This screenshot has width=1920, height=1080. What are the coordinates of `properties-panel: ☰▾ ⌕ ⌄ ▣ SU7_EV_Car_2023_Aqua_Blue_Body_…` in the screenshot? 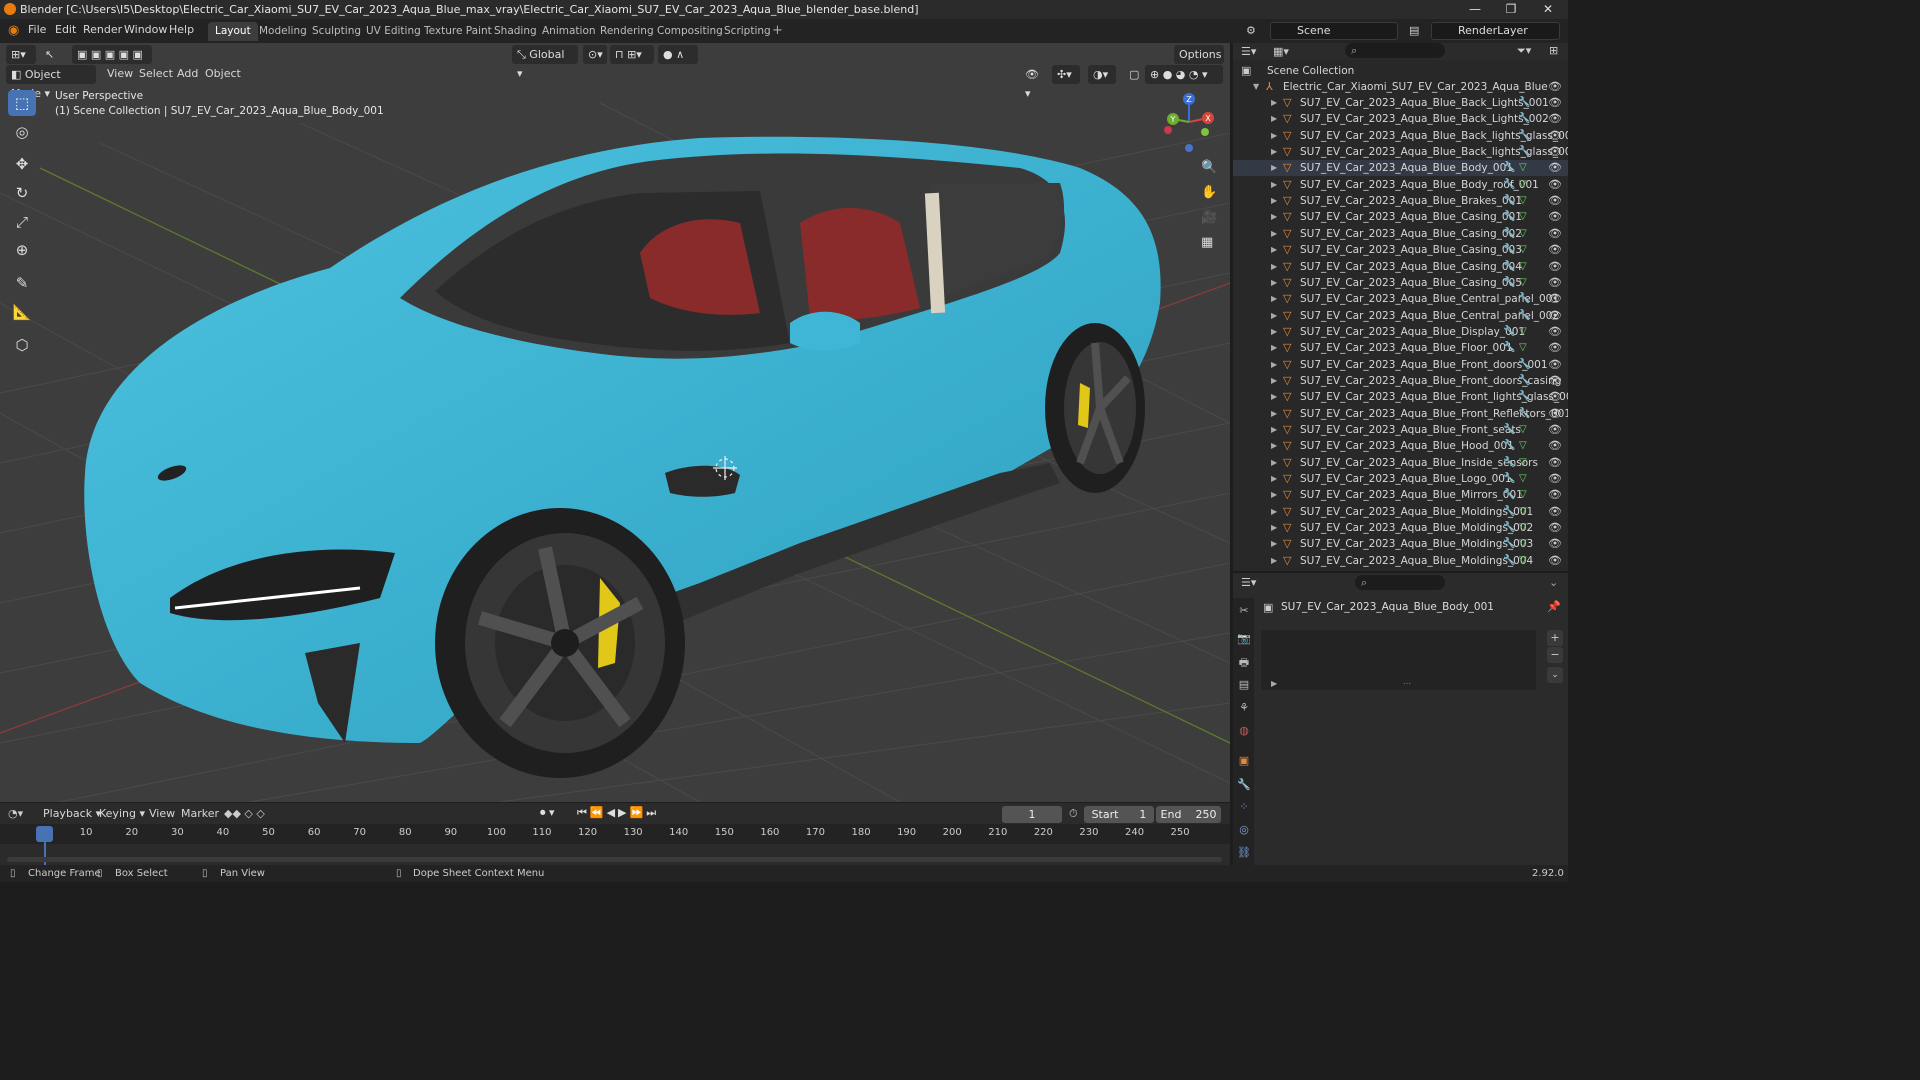 It's located at (1400, 719).